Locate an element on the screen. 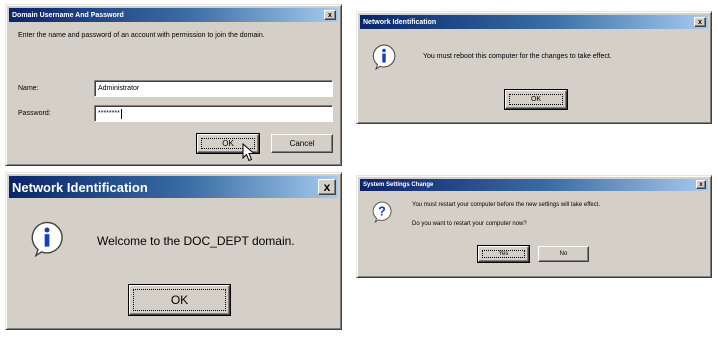 This screenshot has width=717, height=338. yes-button: Yes is located at coordinates (503, 254).